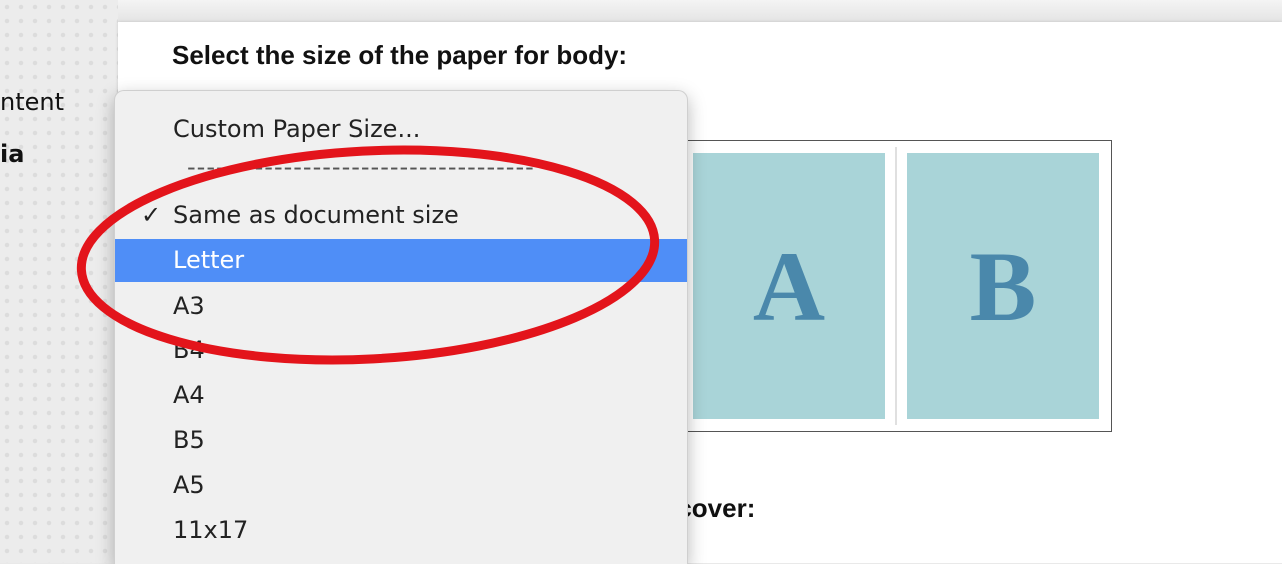  What do you see at coordinates (401, 350) in the screenshot?
I see `menu-item-b4: B4` at bounding box center [401, 350].